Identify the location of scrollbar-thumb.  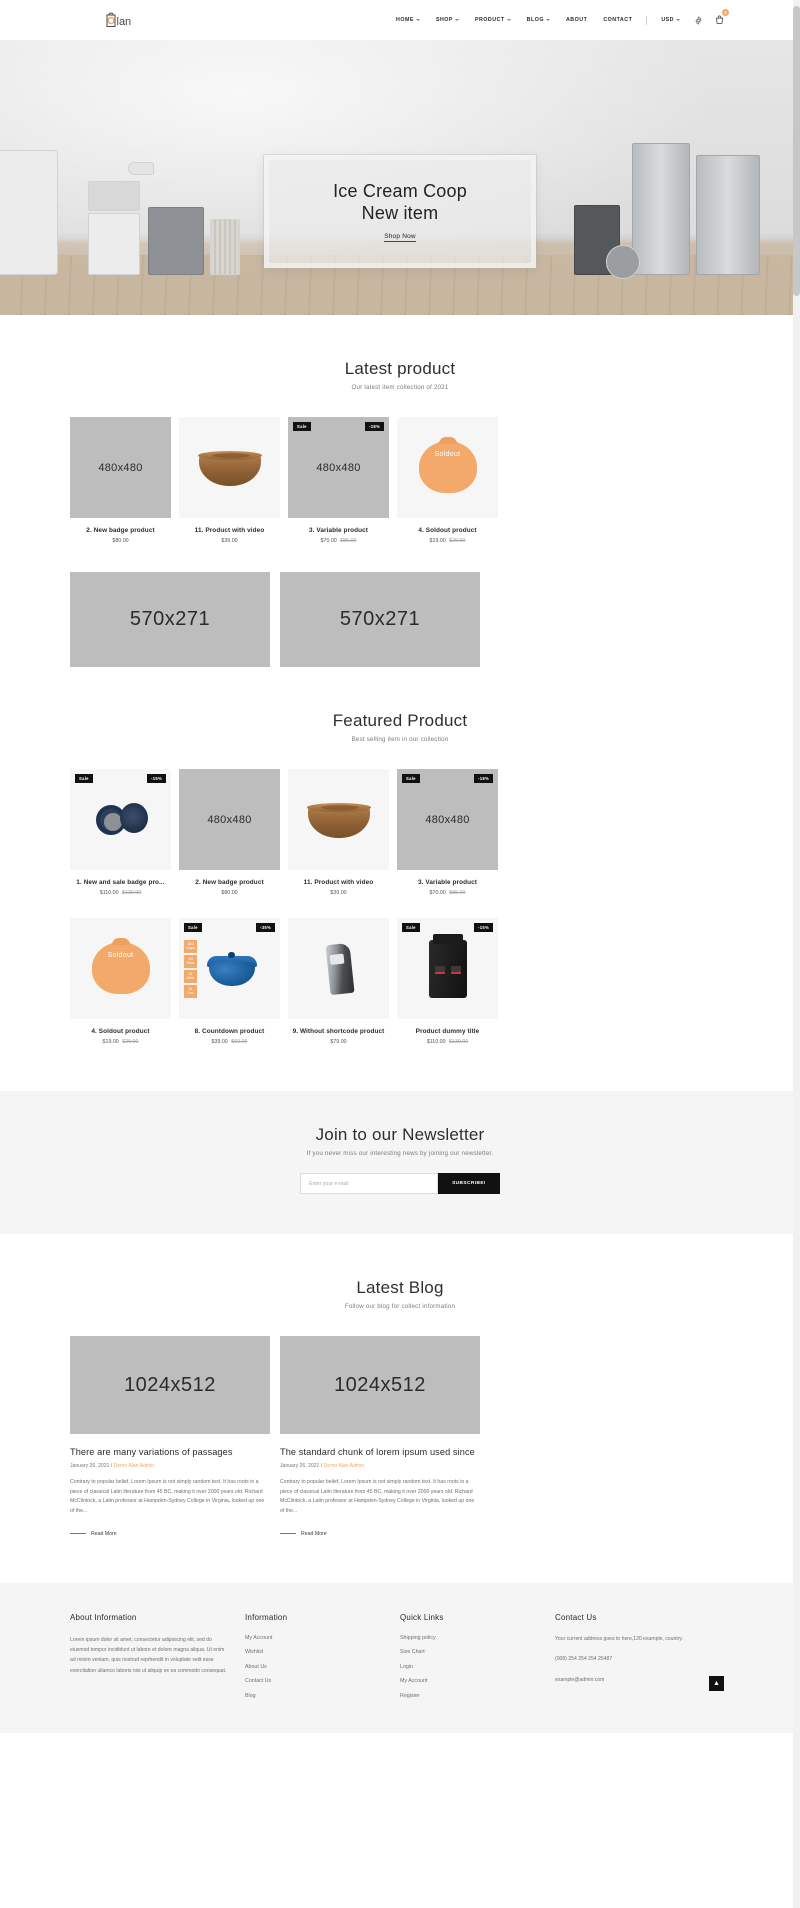
(796, 151).